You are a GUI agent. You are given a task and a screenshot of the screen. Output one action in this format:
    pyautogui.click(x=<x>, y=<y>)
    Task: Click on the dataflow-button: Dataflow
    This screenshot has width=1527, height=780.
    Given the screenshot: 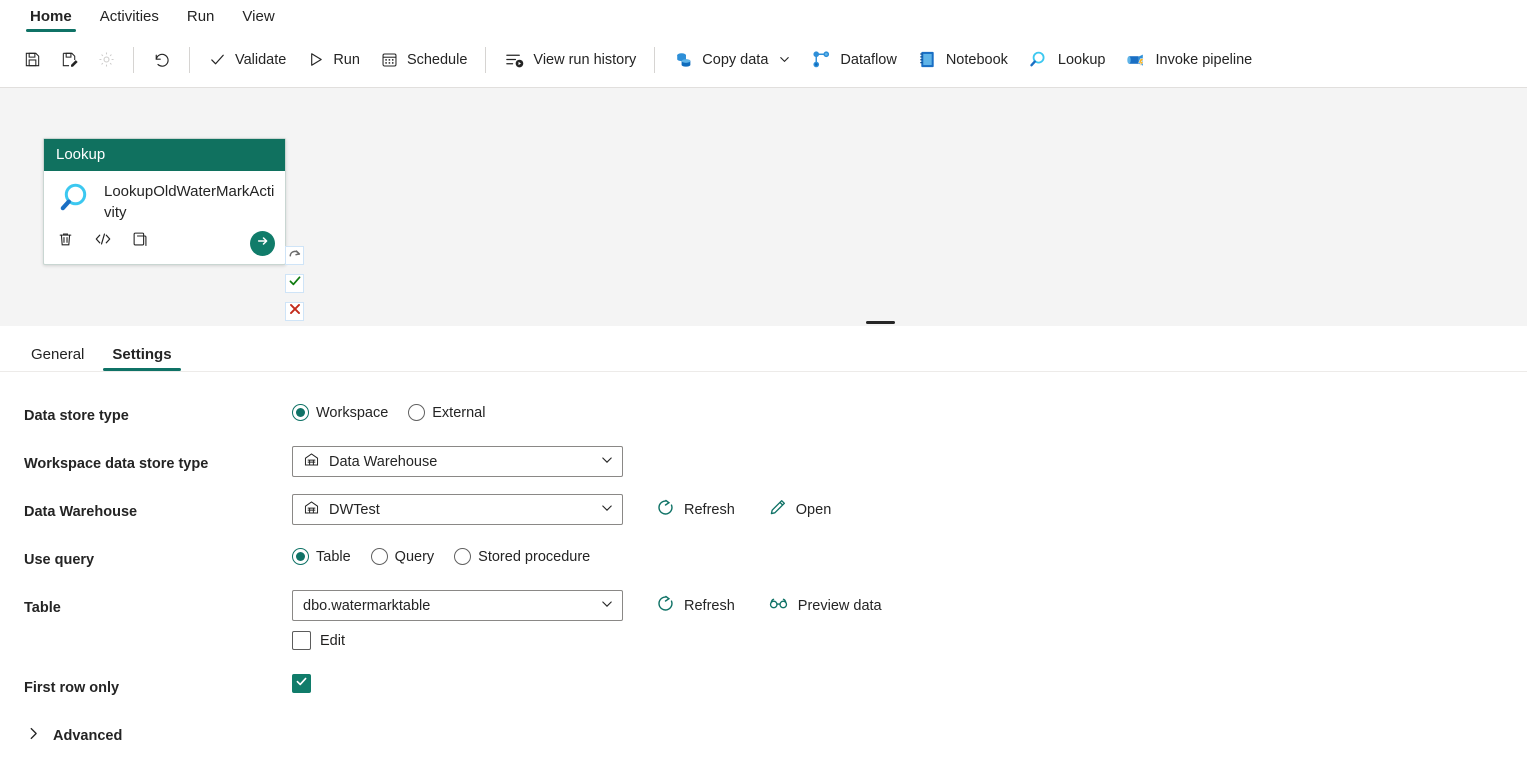 What is the action you would take?
    pyautogui.click(x=853, y=60)
    